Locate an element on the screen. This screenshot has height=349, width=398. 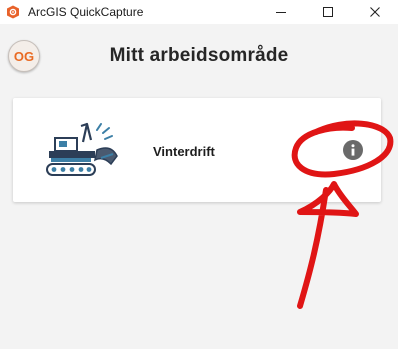
maximize-button is located at coordinates (328, 12).